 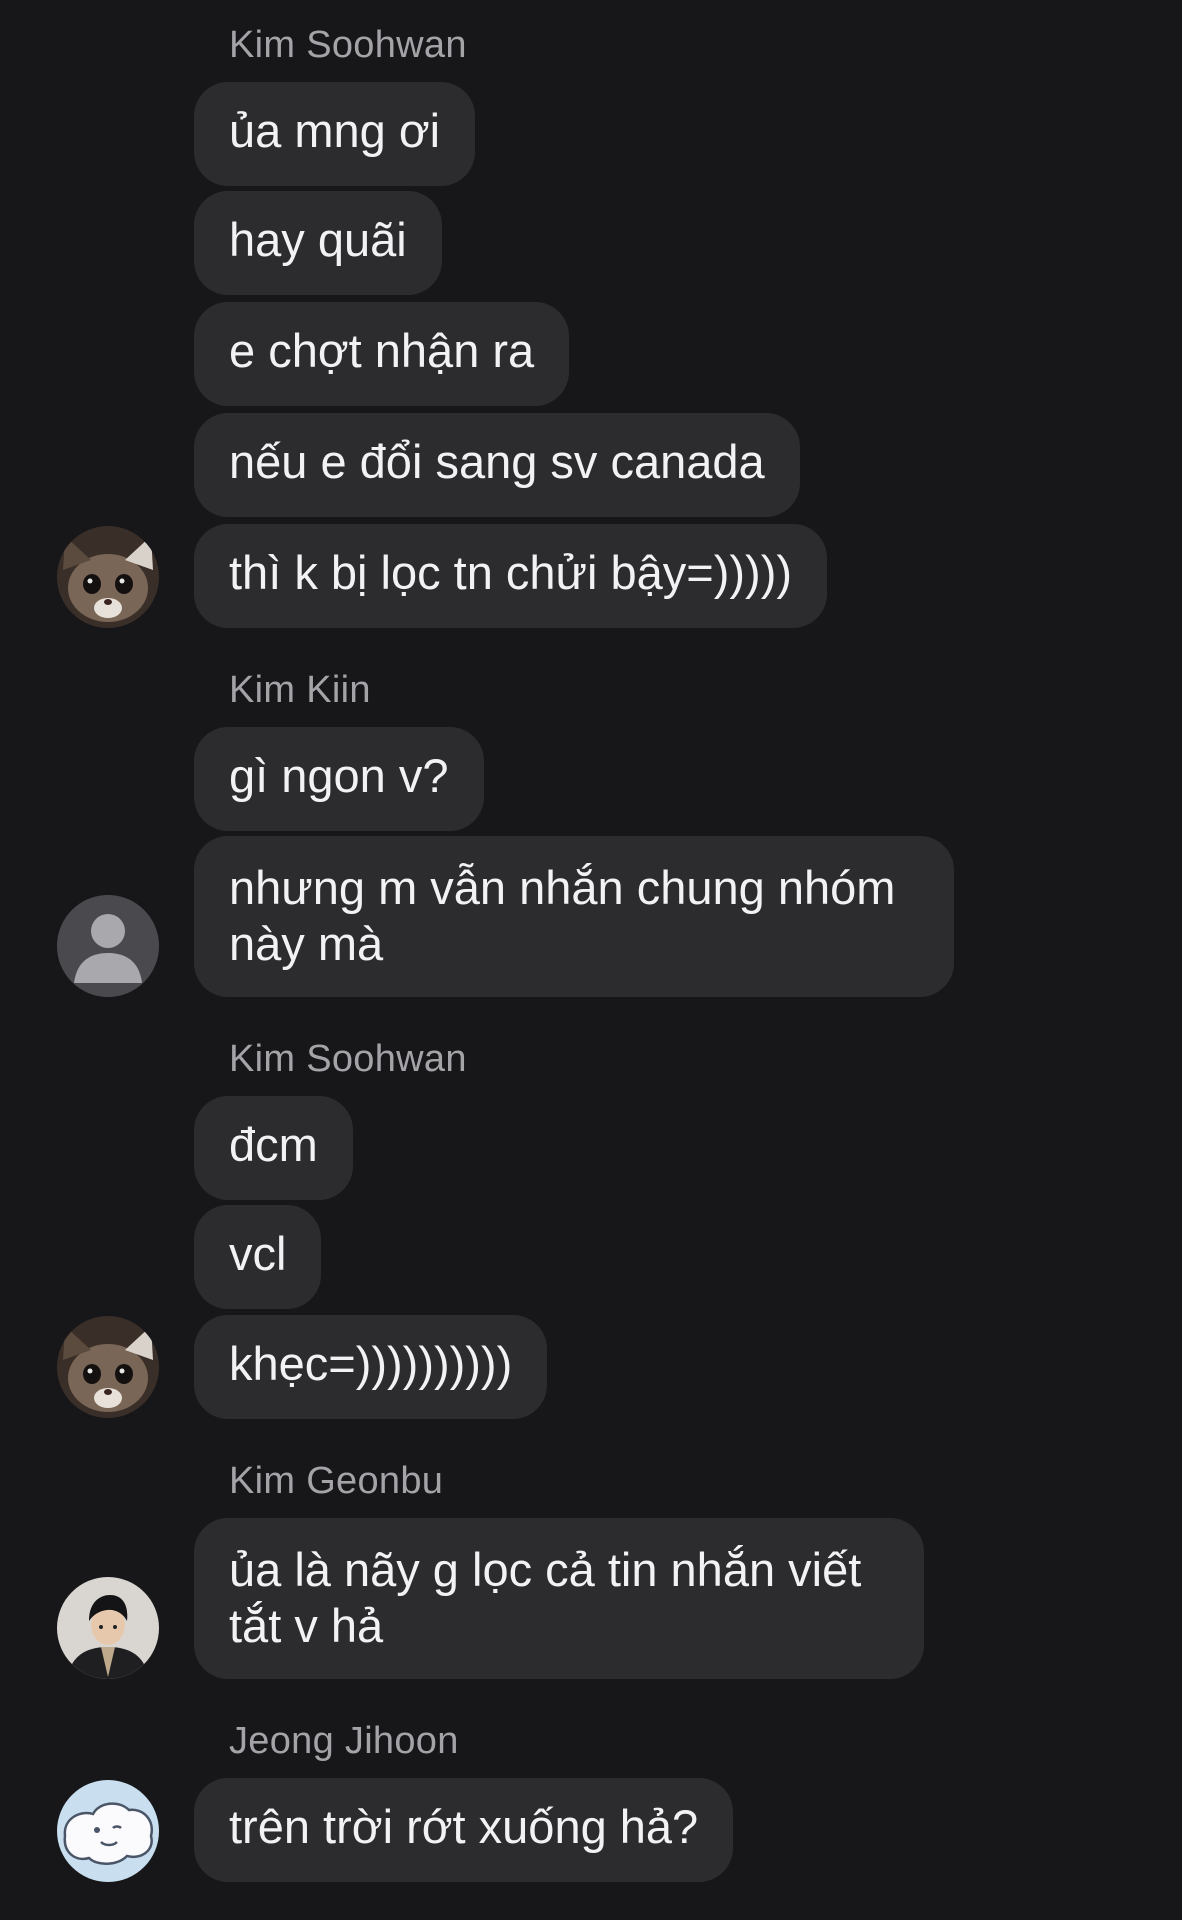 What do you see at coordinates (510, 576) in the screenshot?
I see `message-bubble: thì k bị lọc tn chửi bậy=)))))` at bounding box center [510, 576].